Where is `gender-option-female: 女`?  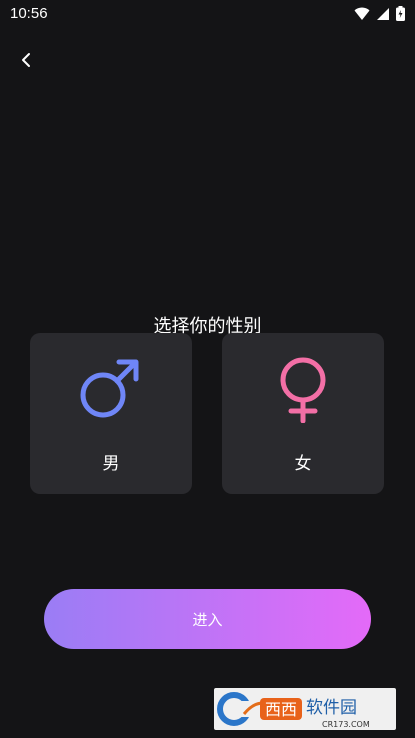
gender-option-female: 女 is located at coordinates (303, 413).